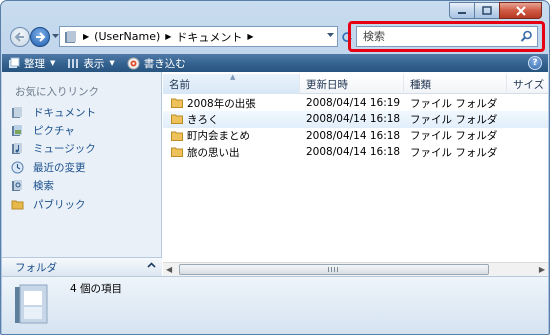 The width and height of the screenshot is (550, 335). I want to click on search-box, so click(447, 36).